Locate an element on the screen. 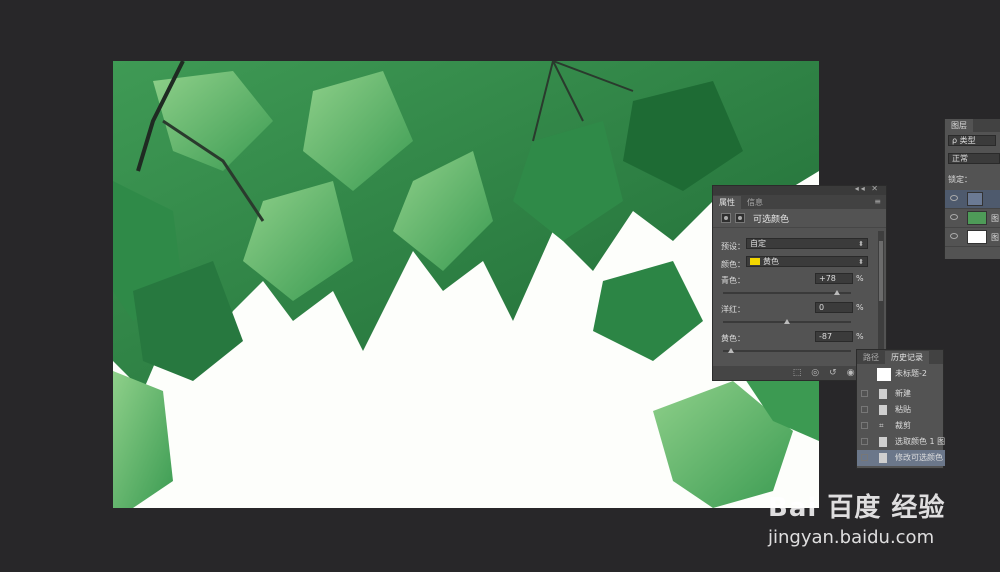 The width and height of the screenshot is (1000, 572). history-label: 粘贴 is located at coordinates (903, 409).